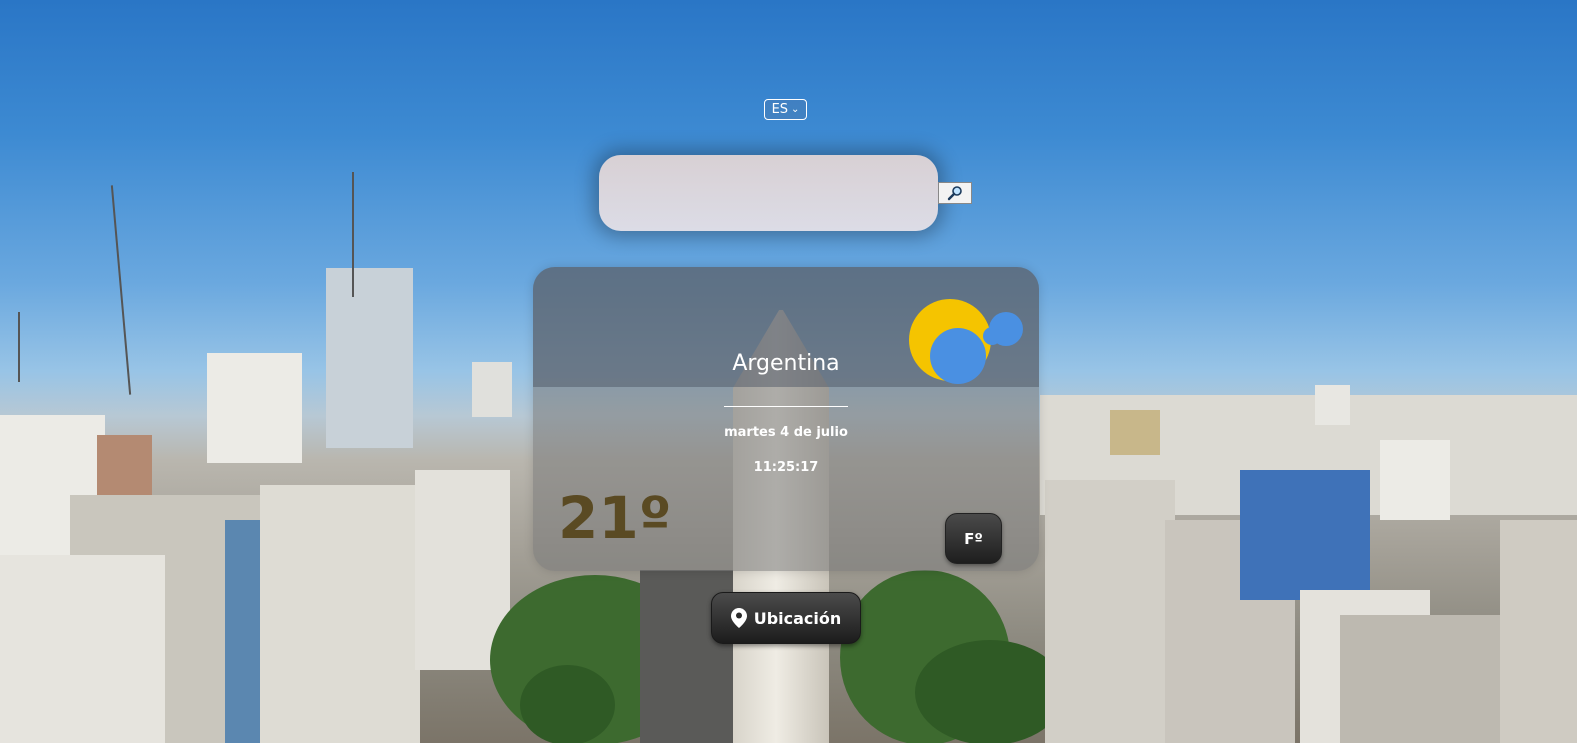 This screenshot has height=743, width=1577. Describe the element at coordinates (797, 618) in the screenshot. I see `location-button-label: Ubicación` at that location.